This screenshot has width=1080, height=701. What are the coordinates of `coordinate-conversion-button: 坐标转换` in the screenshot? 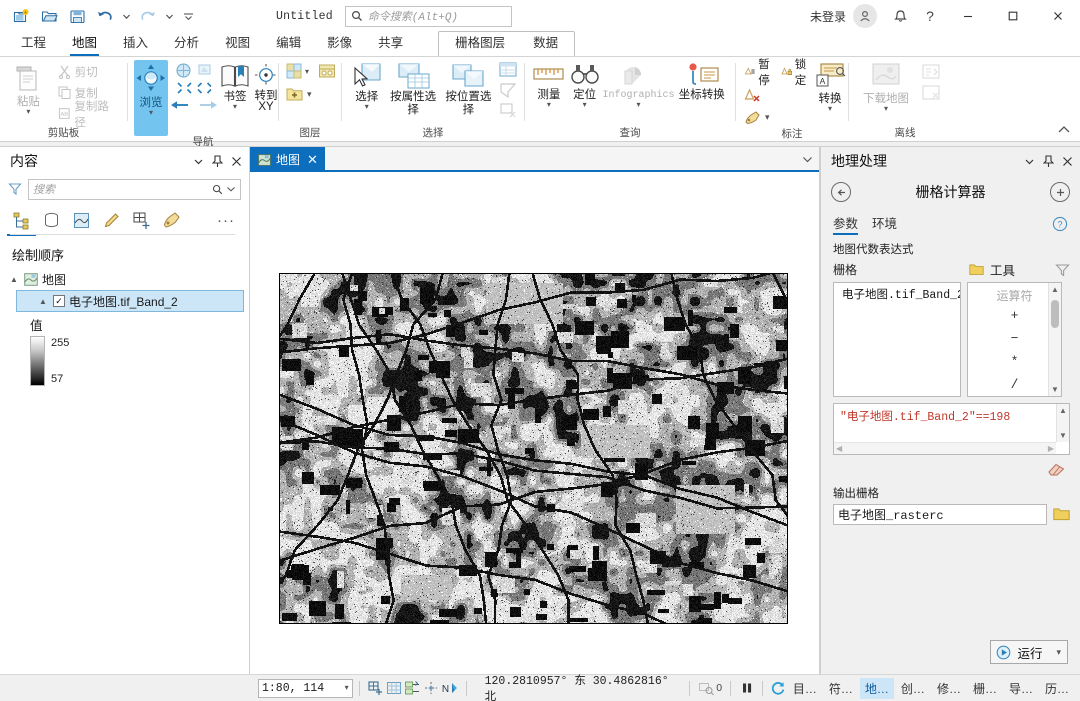 It's located at (701, 81).